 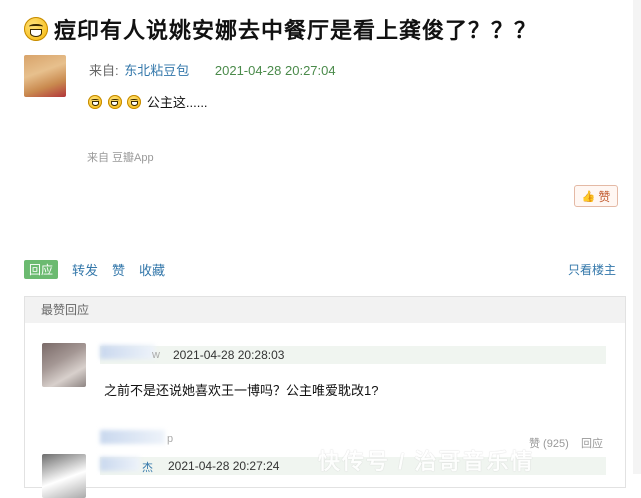 I want to click on reply-button: 回应, so click(x=41, y=269).